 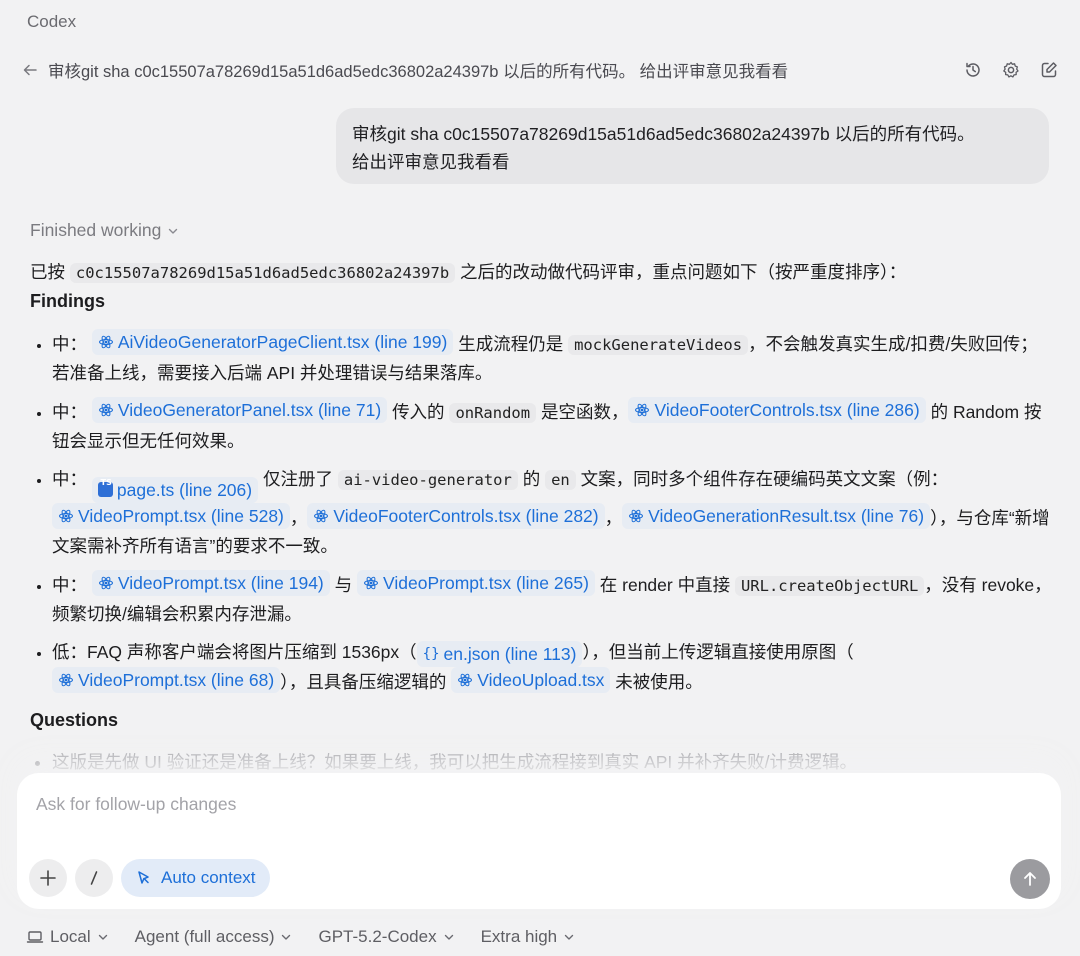 What do you see at coordinates (486, 582) in the screenshot?
I see `file-link-label: VideoPrompt.tsx (line 265)` at bounding box center [486, 582].